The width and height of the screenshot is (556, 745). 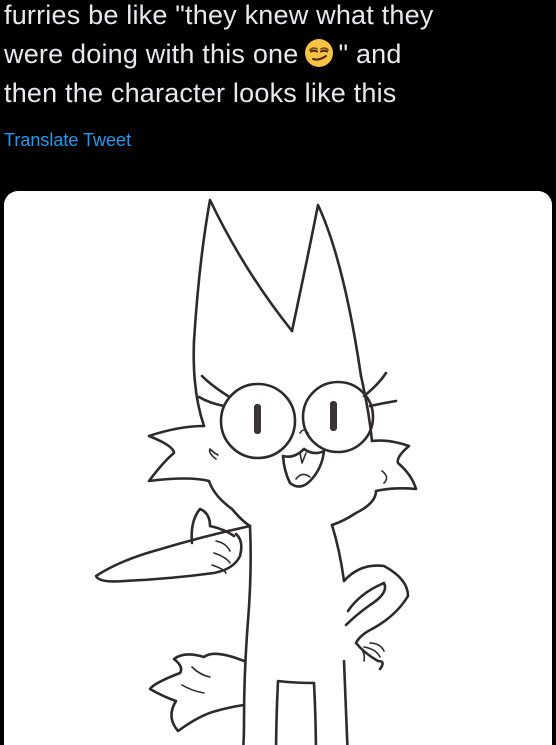 I want to click on cheek-fluff-left, so click(x=190, y=467).